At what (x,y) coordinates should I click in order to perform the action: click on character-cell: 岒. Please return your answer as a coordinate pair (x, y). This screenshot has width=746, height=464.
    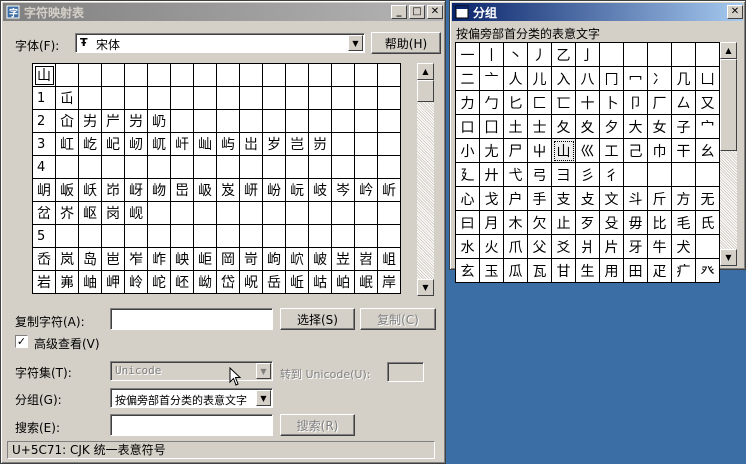
    Looking at the image, I should click on (366, 190).